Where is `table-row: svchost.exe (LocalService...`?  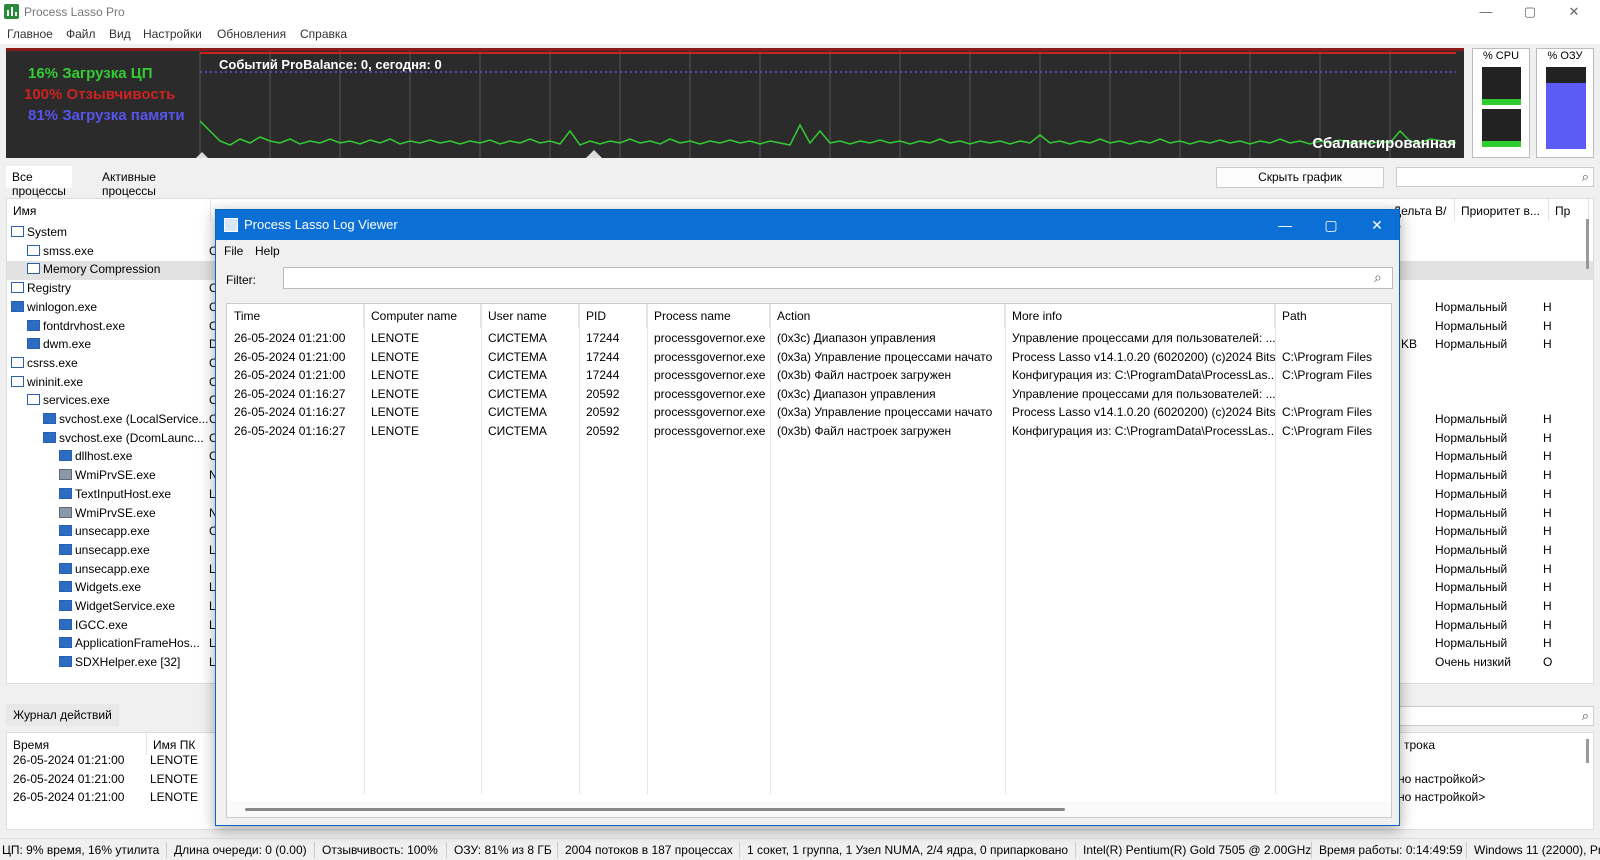
table-row: svchost.exe (LocalService... is located at coordinates (125, 419).